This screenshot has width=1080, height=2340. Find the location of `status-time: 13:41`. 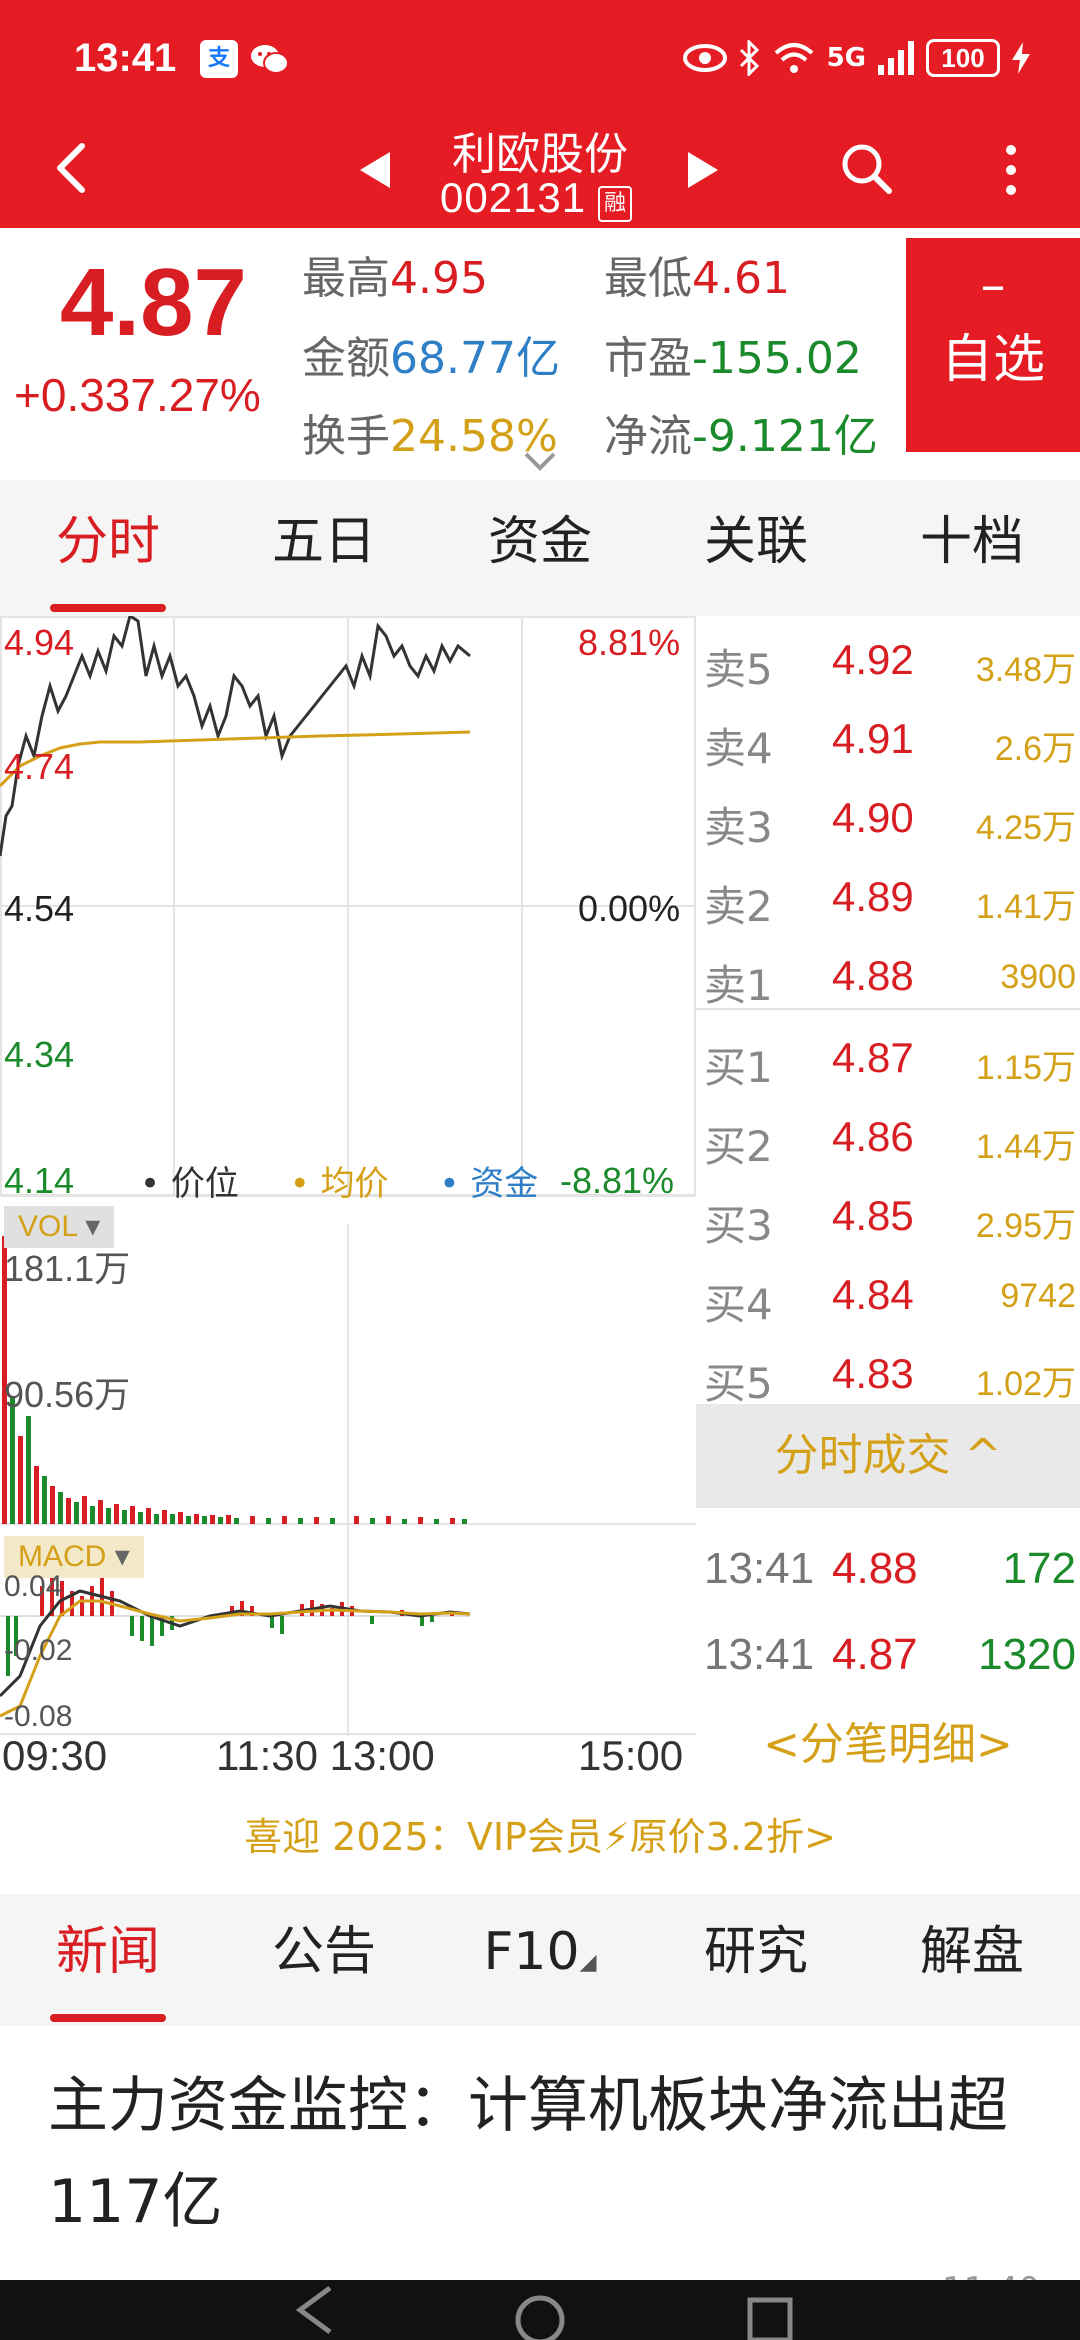

status-time: 13:41 is located at coordinates (125, 58).